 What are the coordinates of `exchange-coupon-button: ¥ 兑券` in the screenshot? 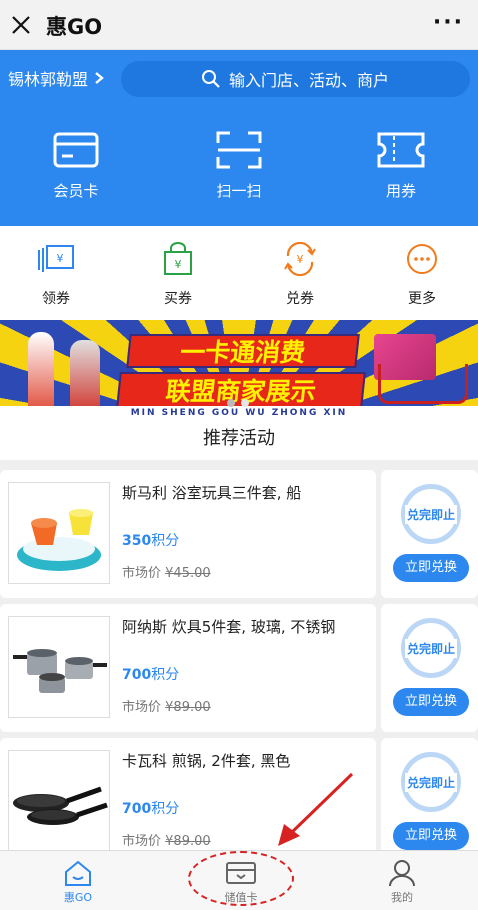 It's located at (300, 274).